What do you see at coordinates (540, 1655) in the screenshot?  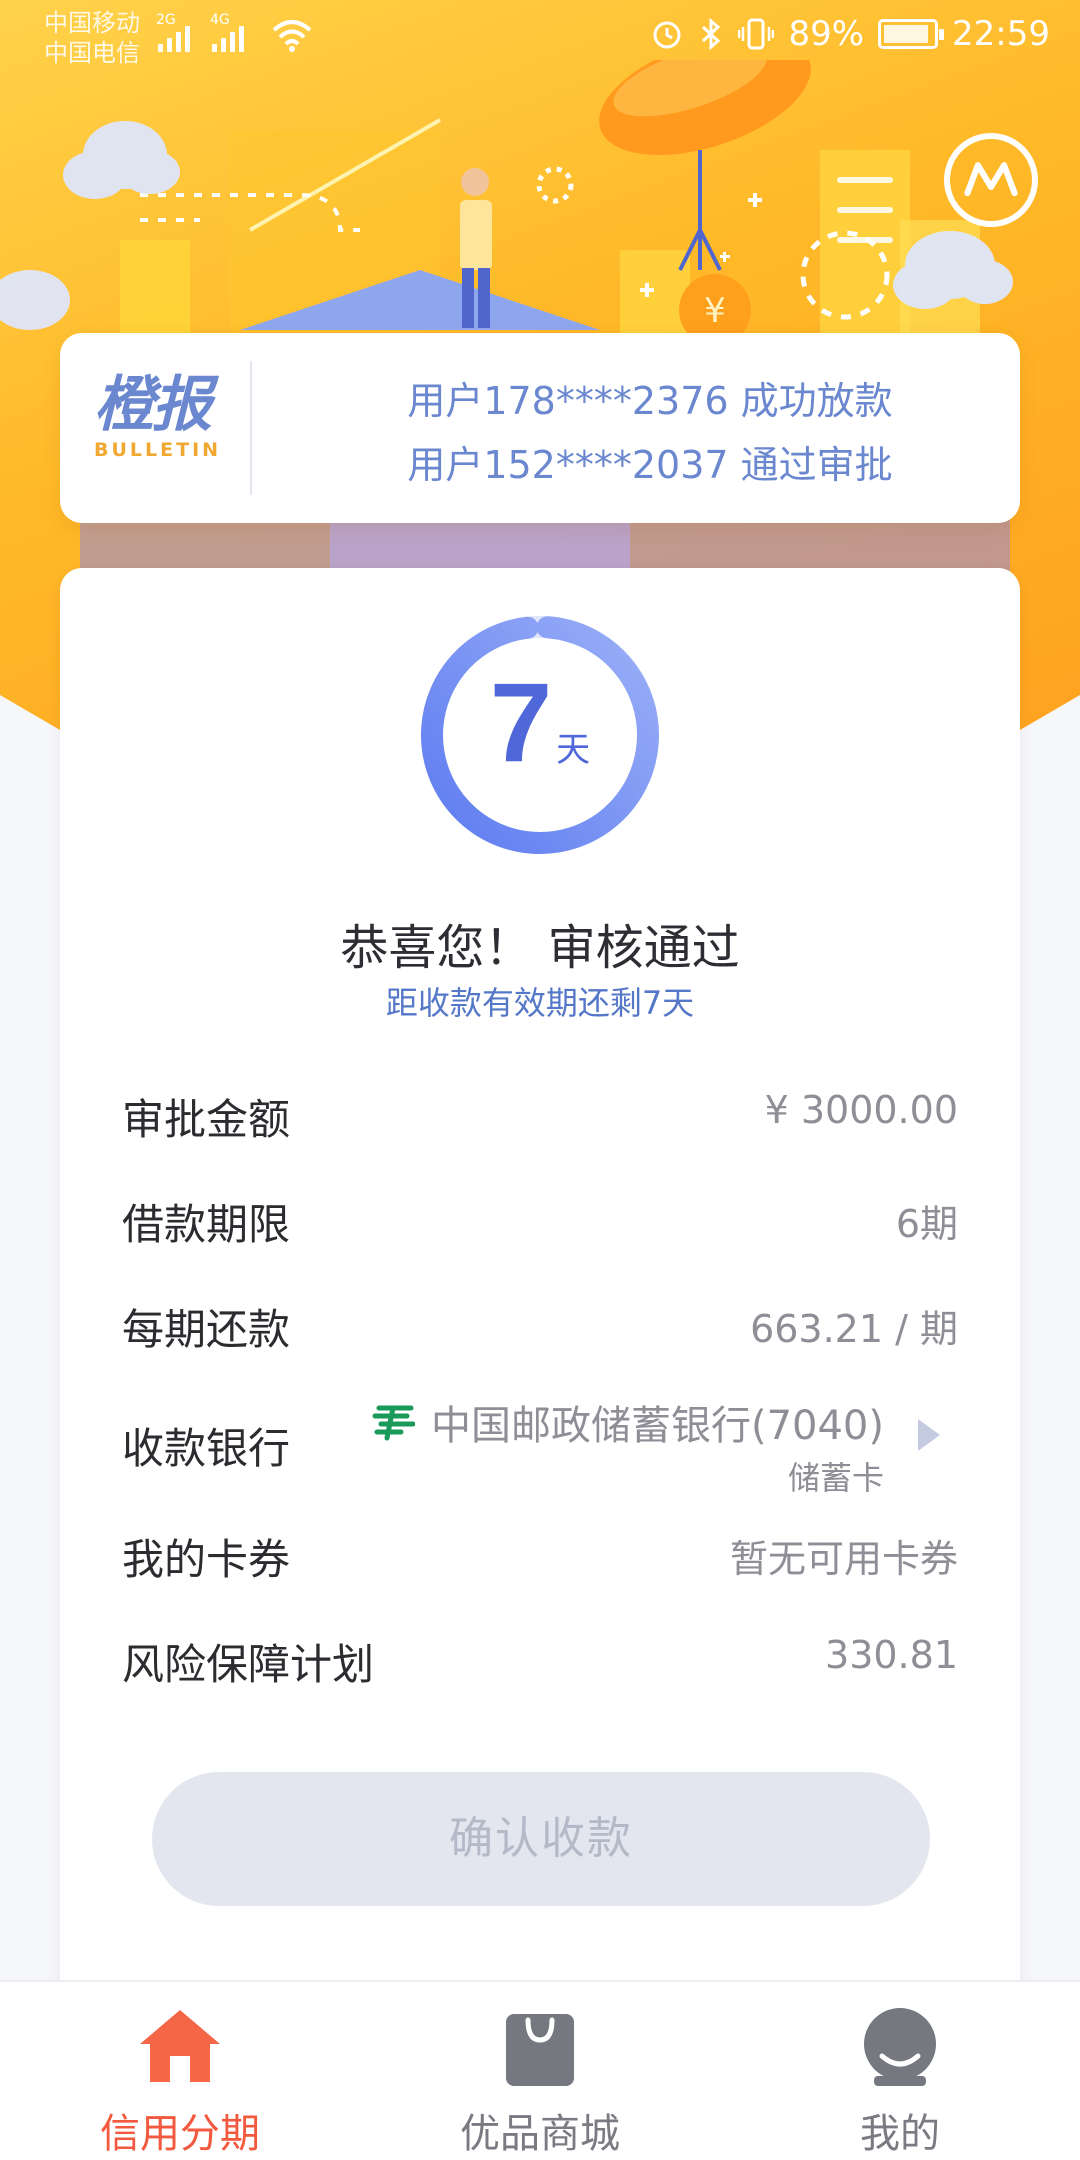 I see `detail-row-insurance: 风险保障计划 330.81` at bounding box center [540, 1655].